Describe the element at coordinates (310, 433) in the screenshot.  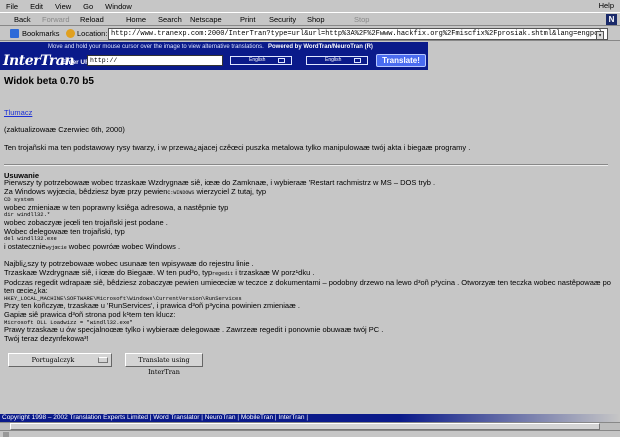
I see `status-bar` at that location.